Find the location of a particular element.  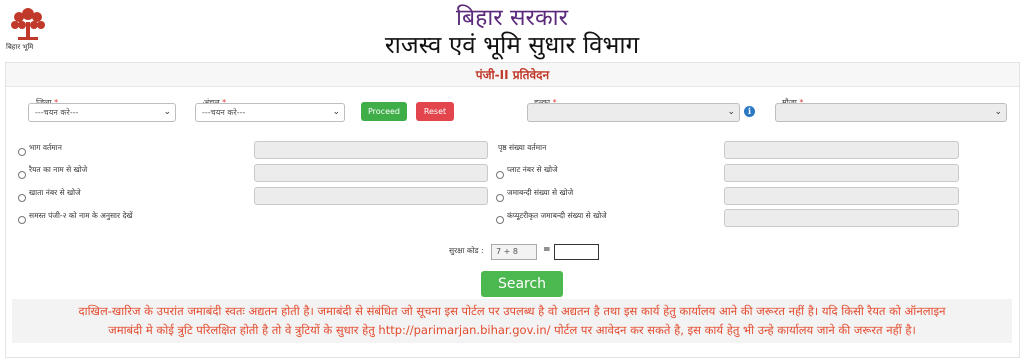

option-label-khata-number: खाता नंबर से खोजे is located at coordinates (55, 192).